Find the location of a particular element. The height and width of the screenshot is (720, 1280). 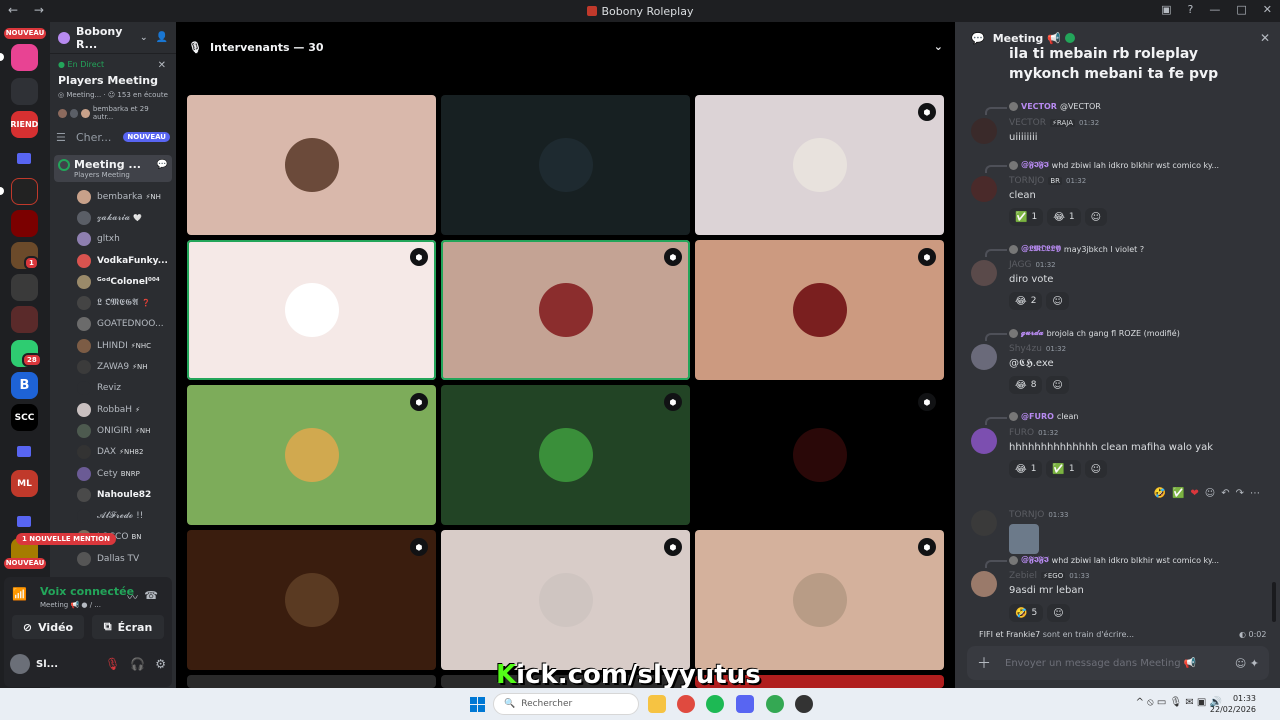

obs-icon is located at coordinates (804, 704).